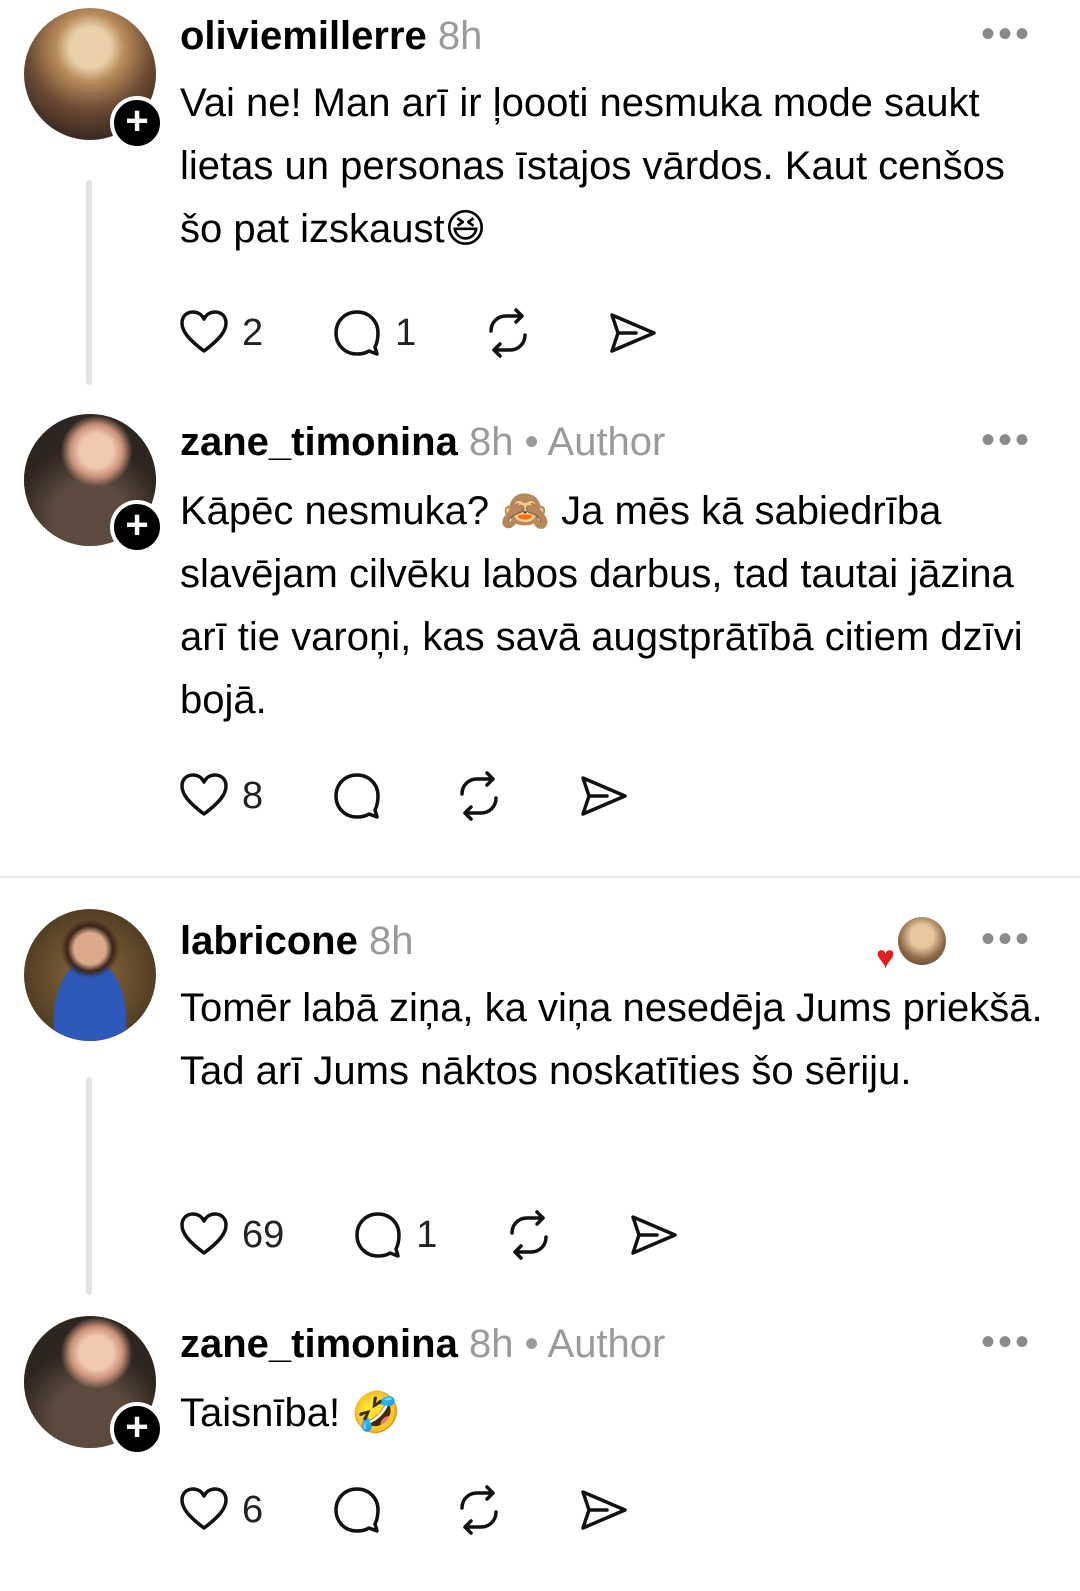 The image size is (1080, 1591). Describe the element at coordinates (922, 941) in the screenshot. I see `liked-by-author-avatar` at that location.